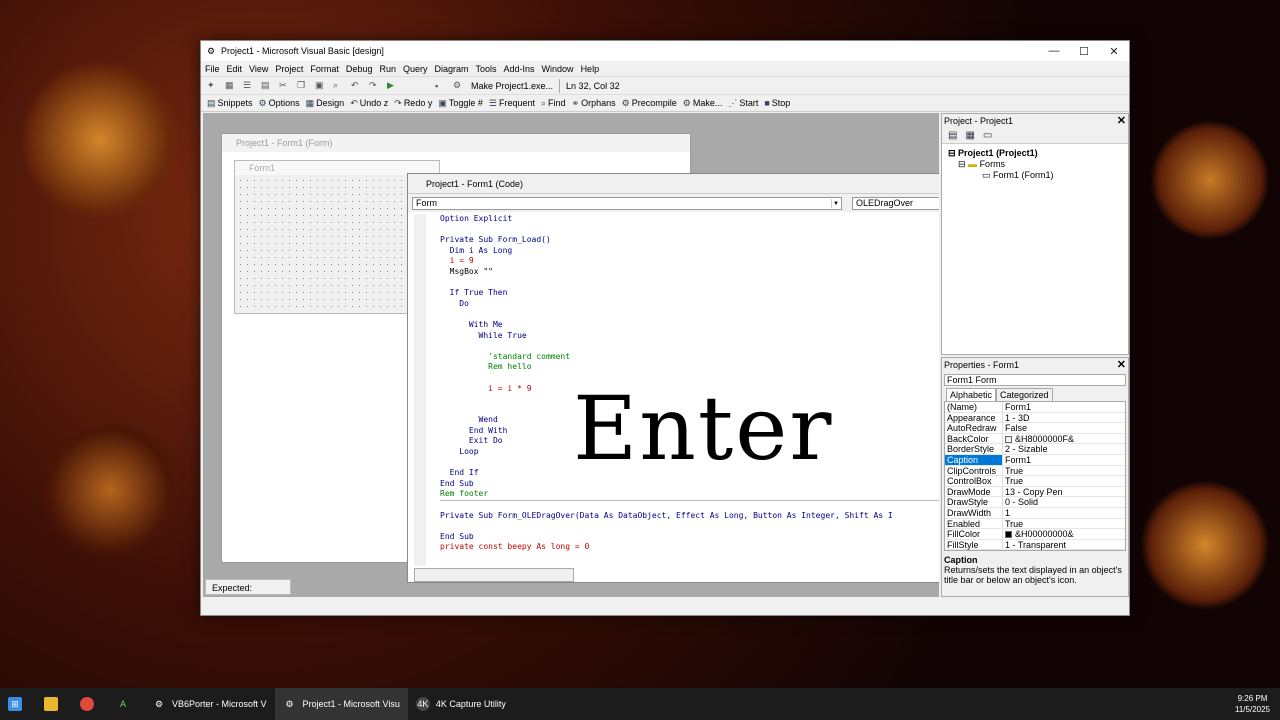 This screenshot has width=1280, height=720. Describe the element at coordinates (1035, 418) in the screenshot. I see `property-row: Appearance 1 - 3D` at that location.